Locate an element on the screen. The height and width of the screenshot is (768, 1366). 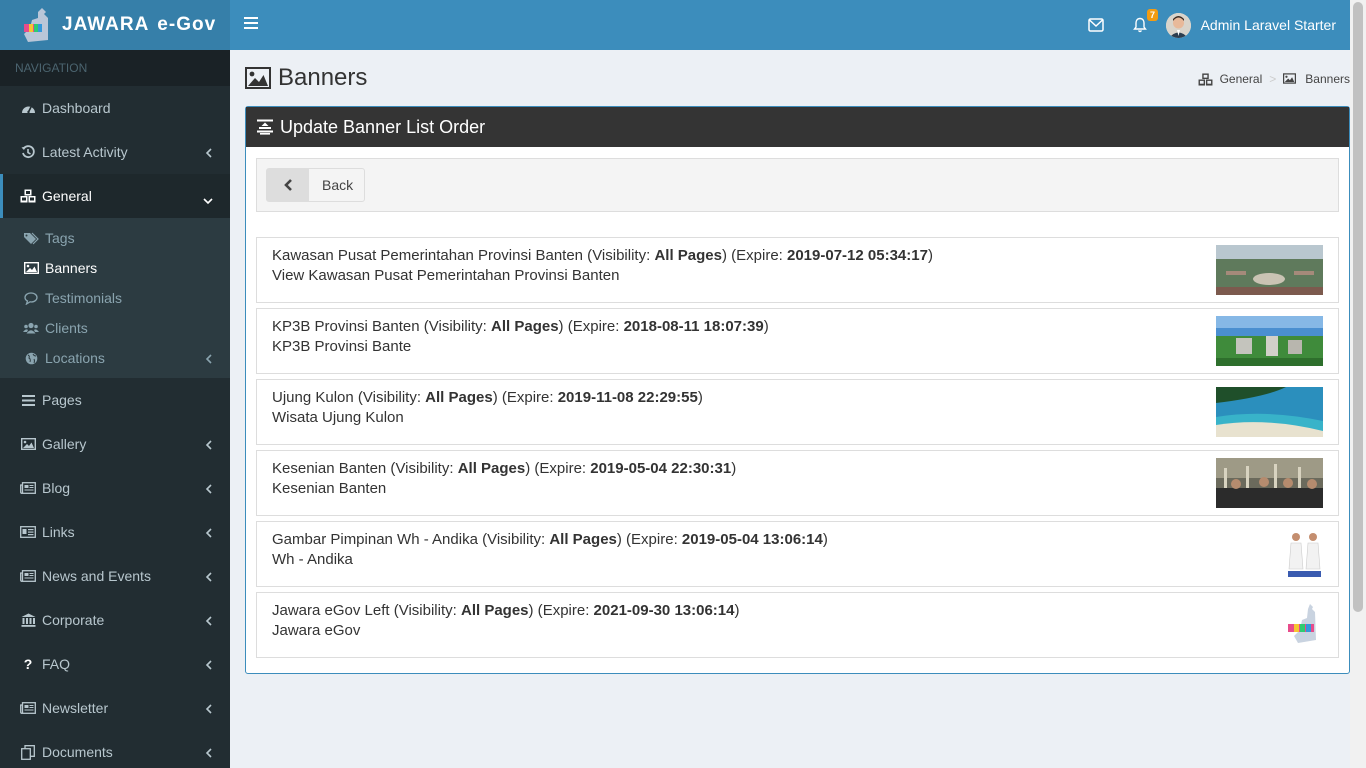
brand-name: JAWARA is located at coordinates (106, 24).